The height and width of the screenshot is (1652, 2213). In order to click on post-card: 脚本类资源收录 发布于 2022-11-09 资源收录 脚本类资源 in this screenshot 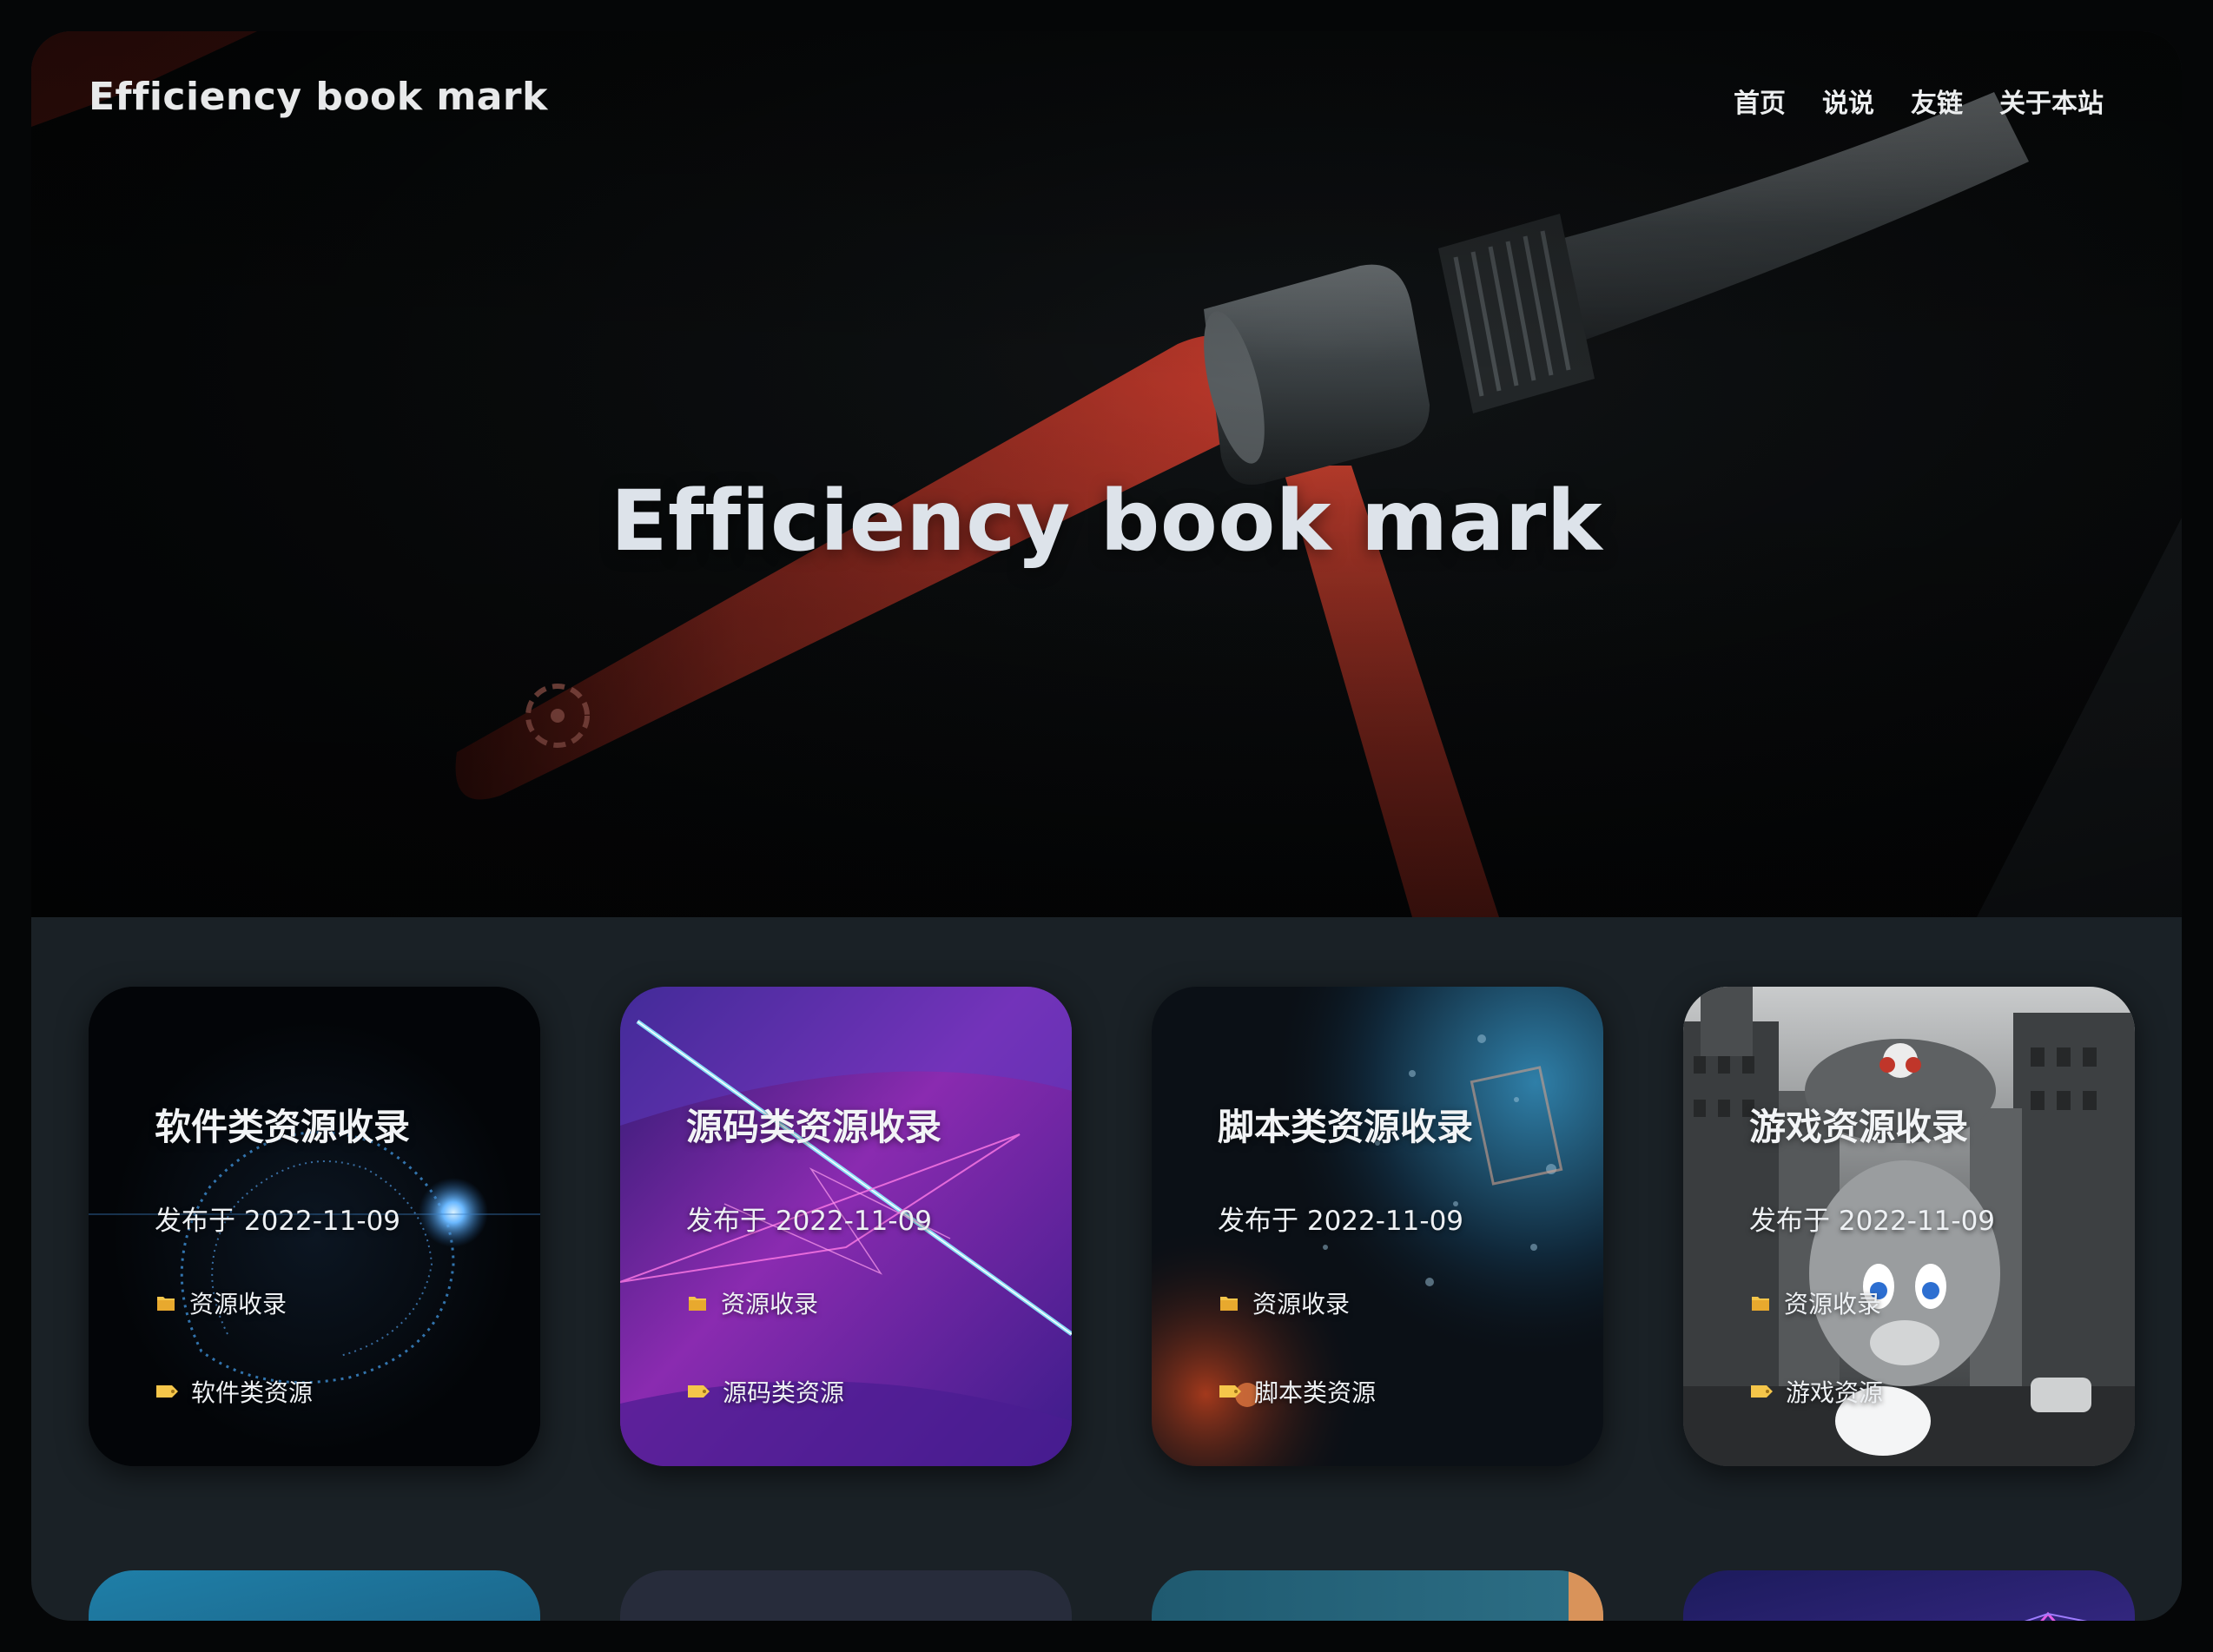, I will do `click(1377, 1226)`.